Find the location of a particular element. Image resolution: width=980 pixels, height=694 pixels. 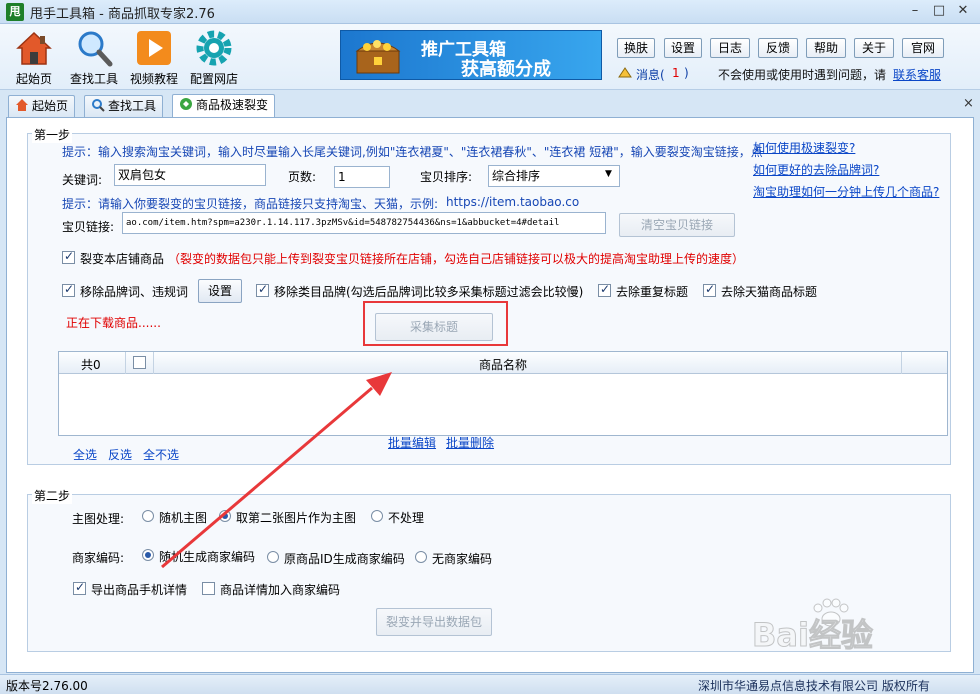

log-button: 日志 is located at coordinates (730, 48).